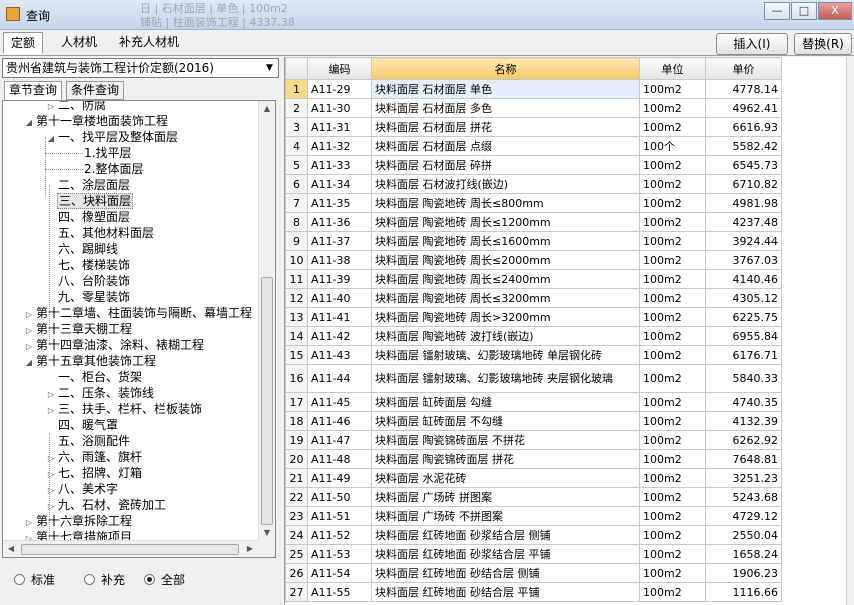  I want to click on tree-node: ▷ 八、美术字, so click(82, 489).